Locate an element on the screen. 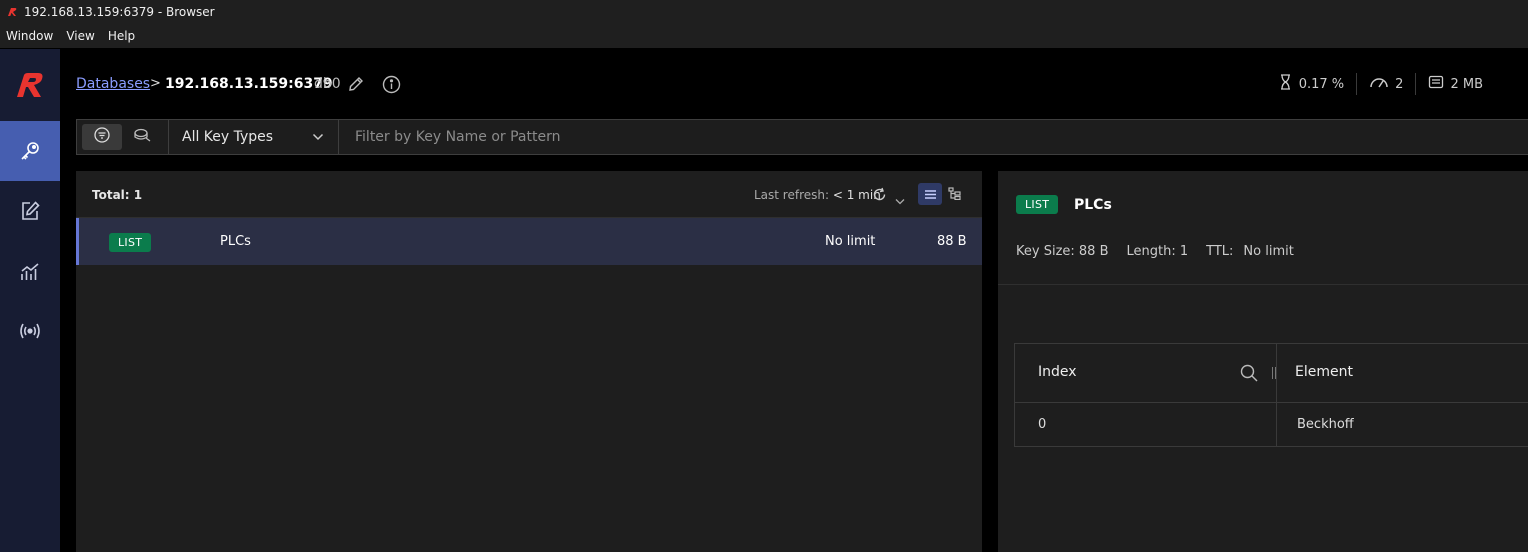 Image resolution: width=1528 pixels, height=552 pixels. list-view-button is located at coordinates (930, 194).